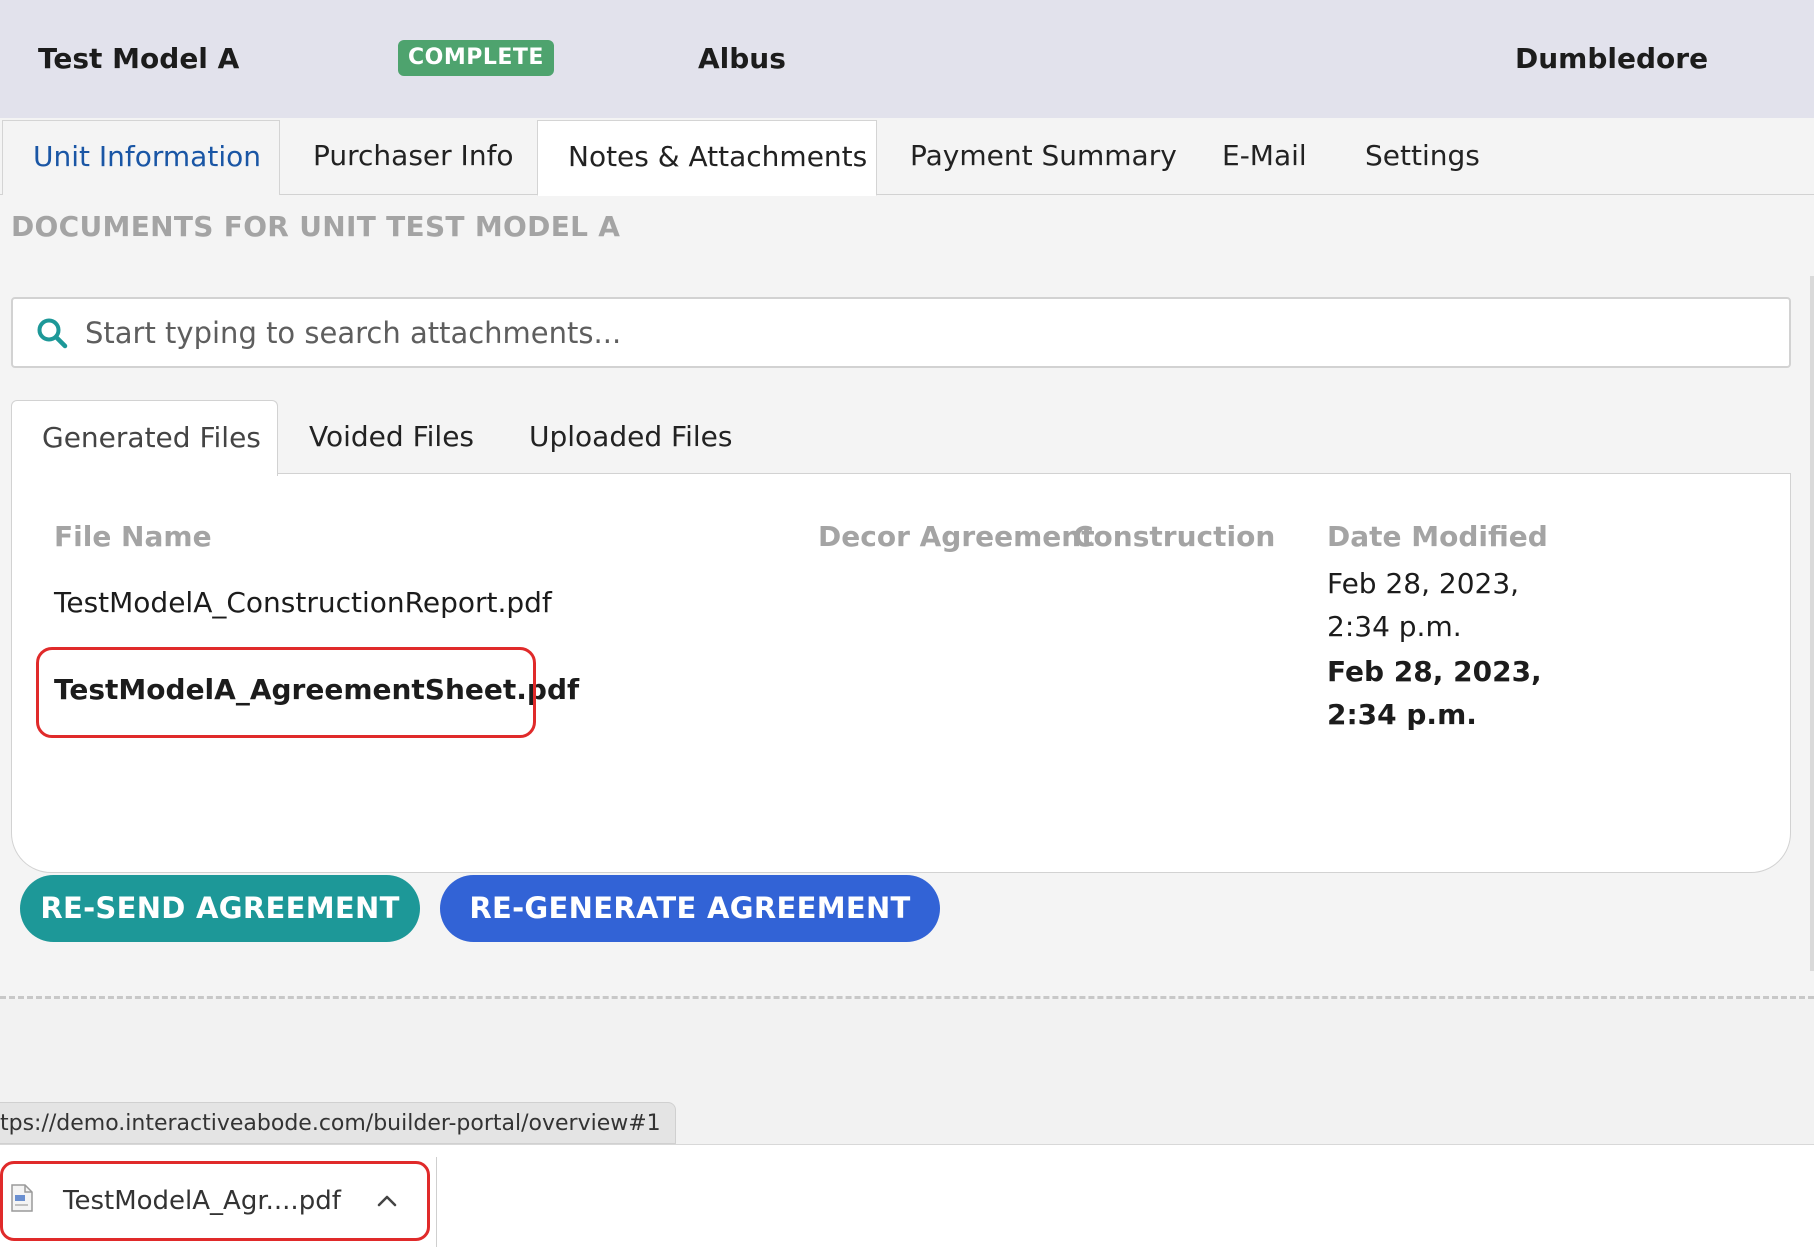 Image resolution: width=1814 pixels, height=1252 pixels. What do you see at coordinates (1423, 605) in the screenshot?
I see `file-date-construction-report: Feb 28, 2023, 2:34 p.m.` at bounding box center [1423, 605].